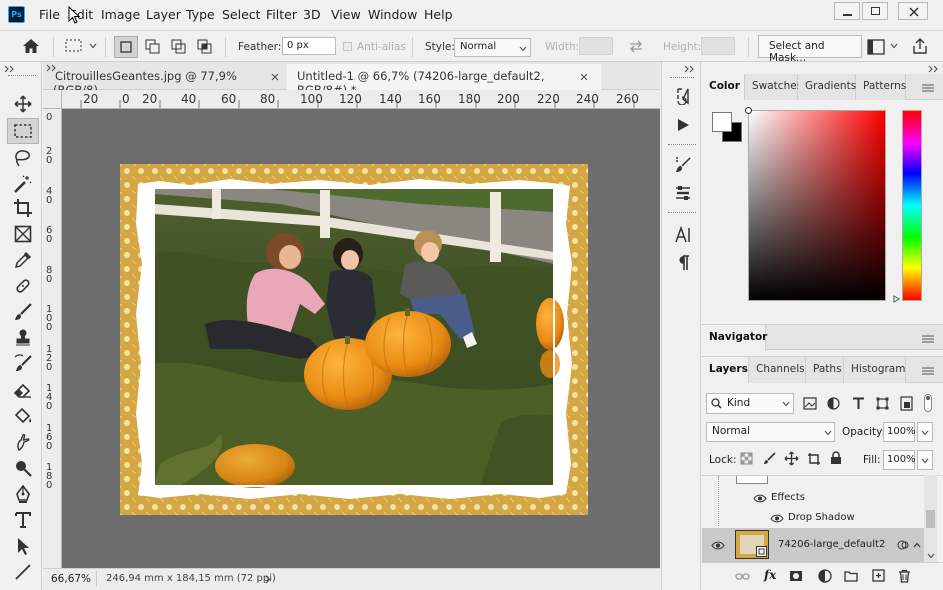  I want to click on history-panel-button, so click(683, 96).